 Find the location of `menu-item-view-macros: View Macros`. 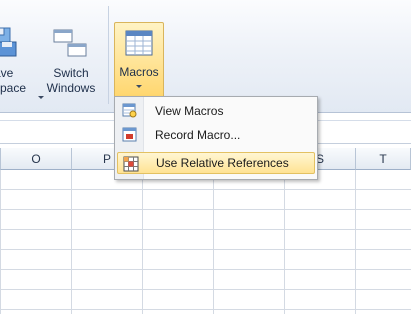

menu-item-view-macros: View Macros is located at coordinates (216, 111).